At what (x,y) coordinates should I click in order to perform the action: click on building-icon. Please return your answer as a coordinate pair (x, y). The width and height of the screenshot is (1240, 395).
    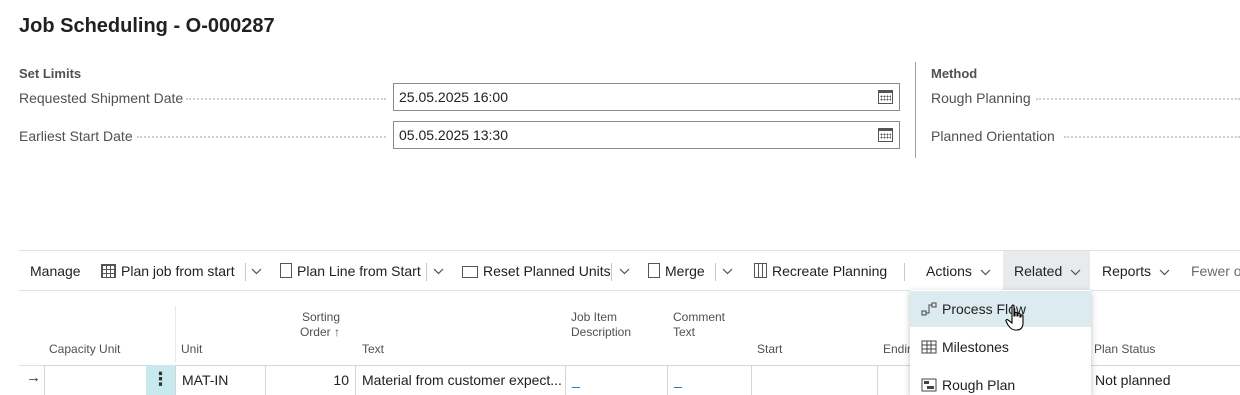
    Looking at the image, I should click on (760, 270).